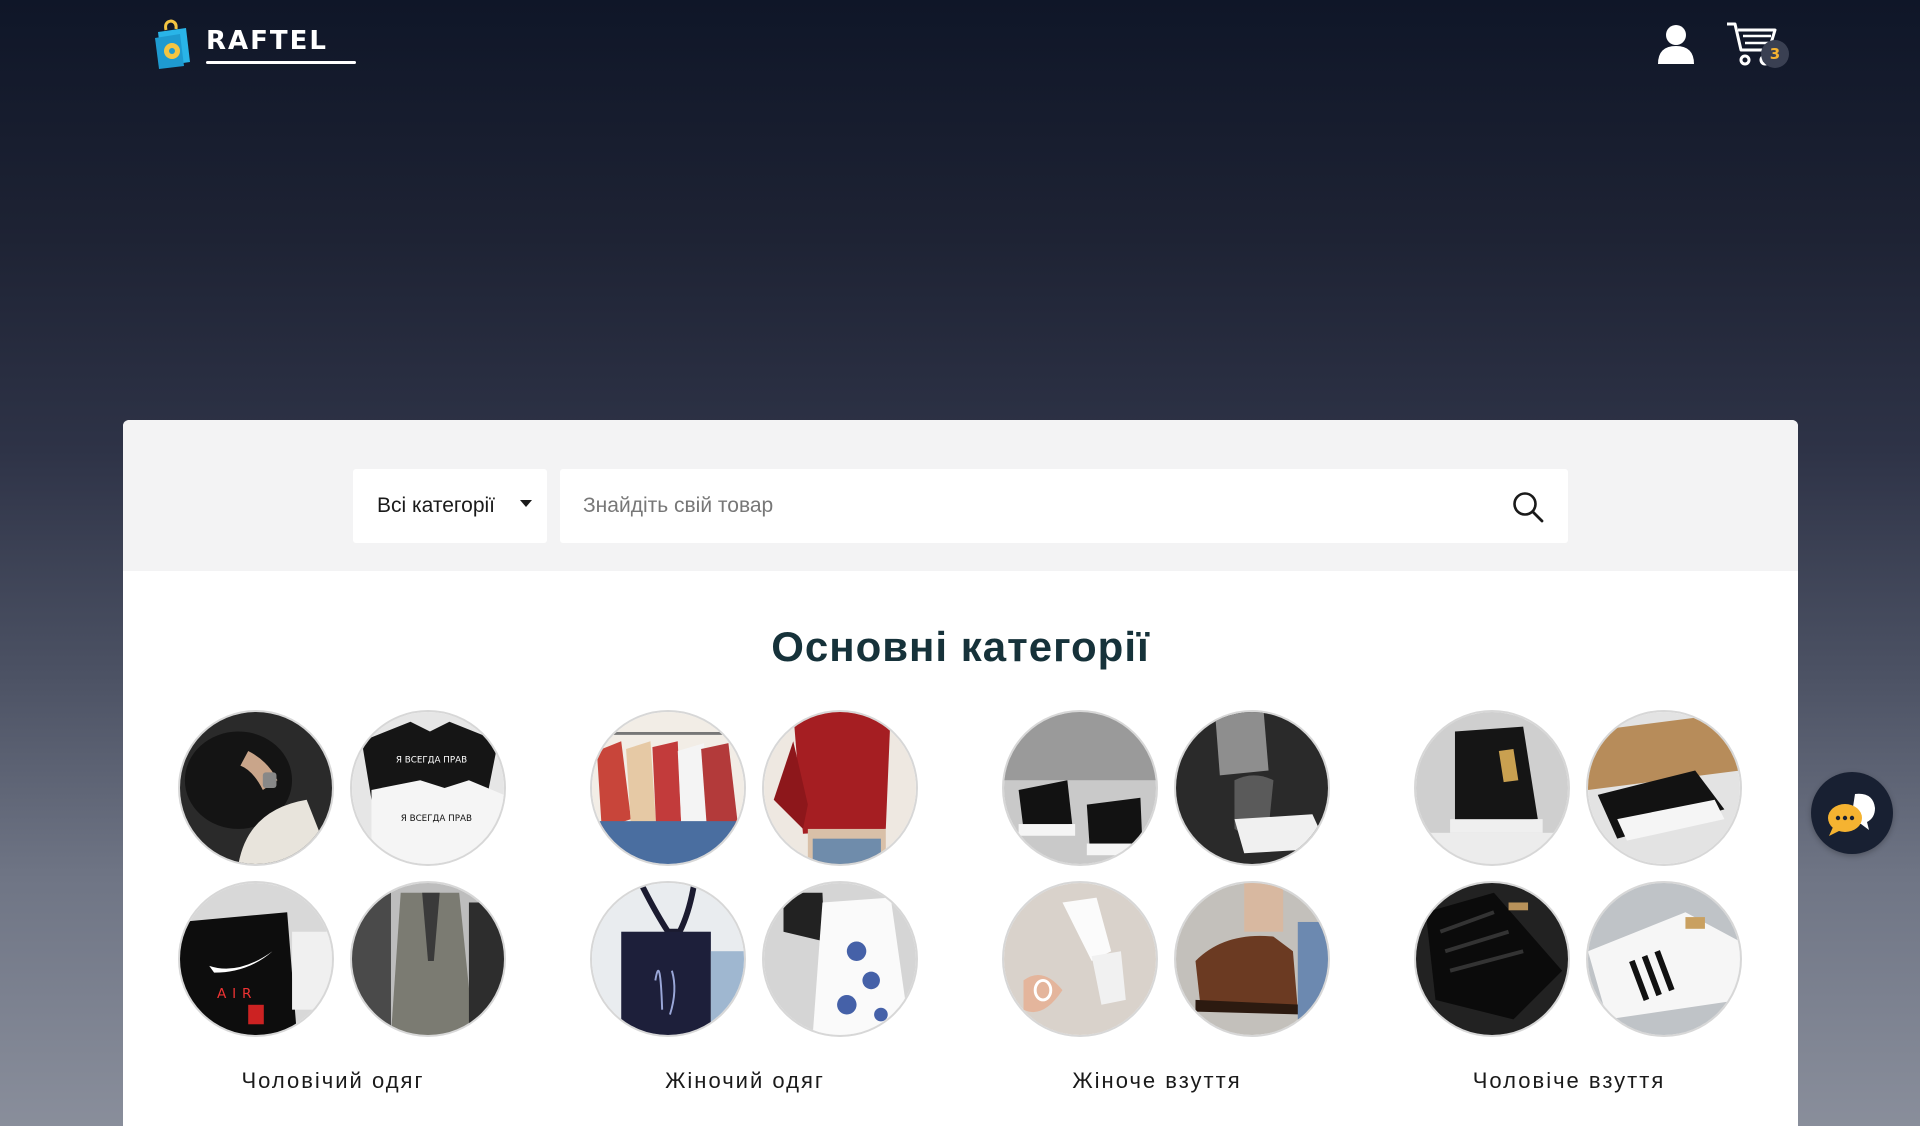  I want to click on jordan-sneakers-image, so click(1492, 788).